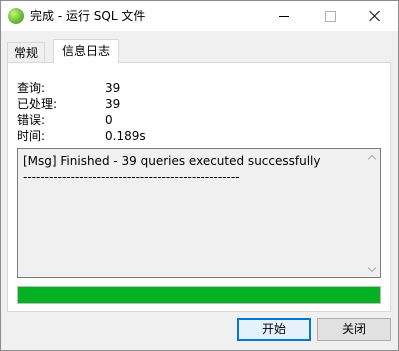  I want to click on stat-row-errors: 错误: 0, so click(117, 120).